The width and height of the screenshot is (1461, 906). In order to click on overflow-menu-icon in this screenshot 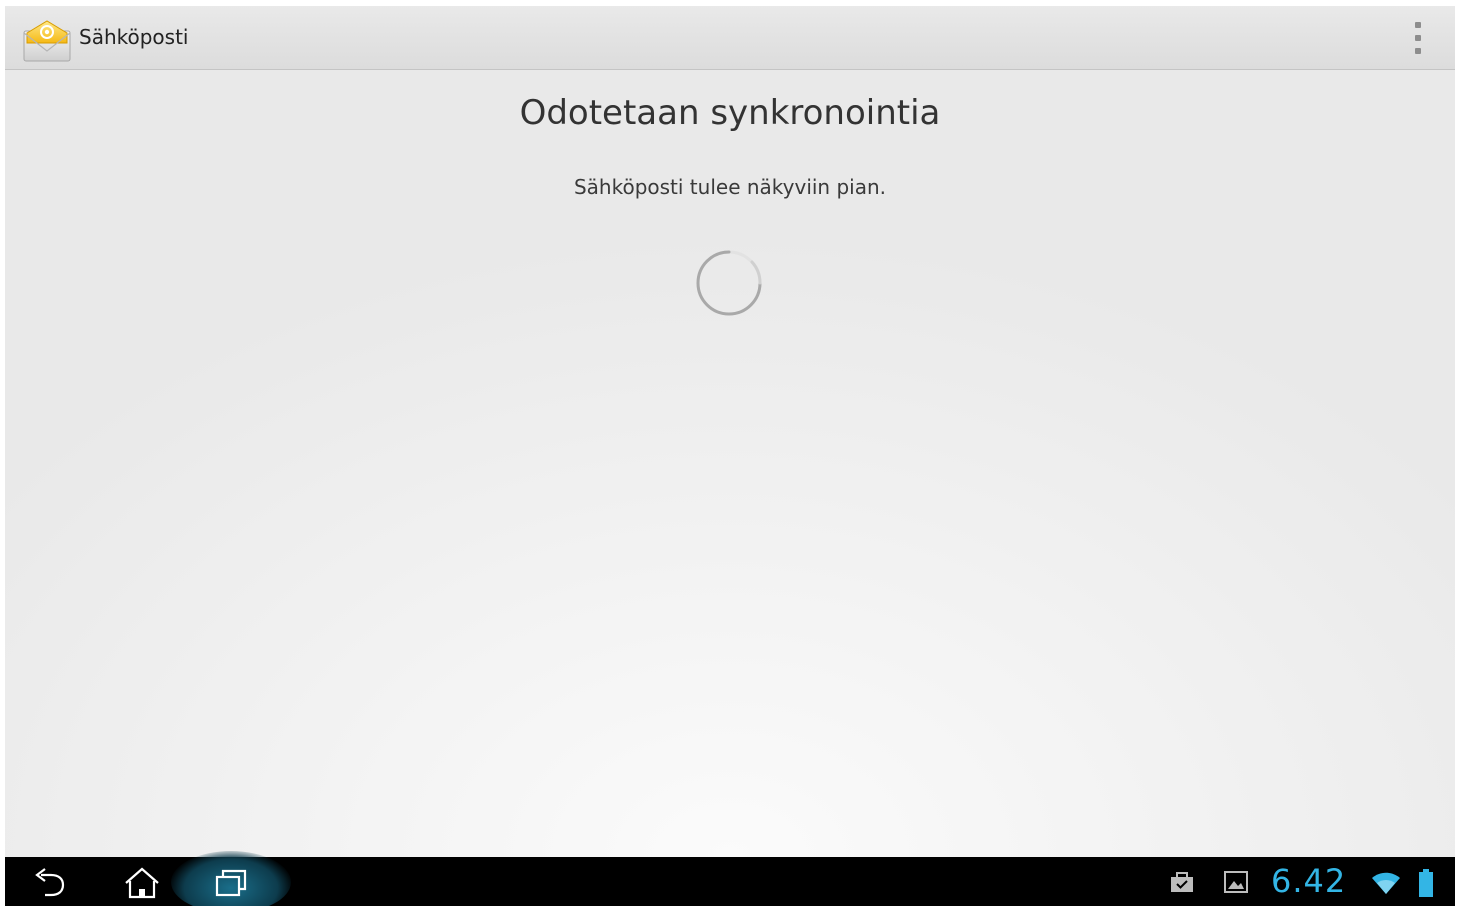, I will do `click(1418, 38)`.